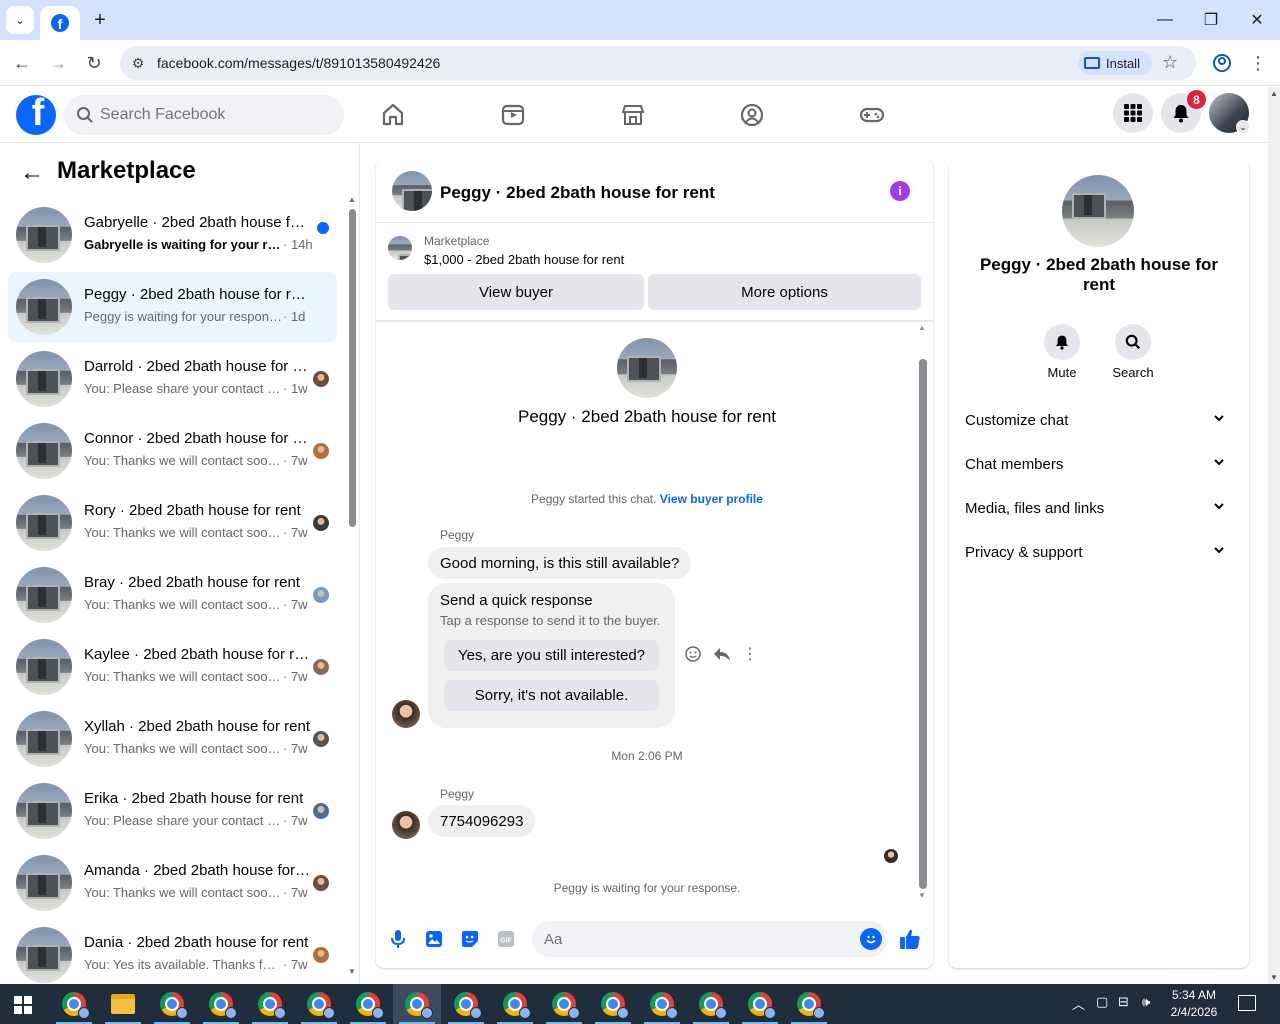  I want to click on list-scroll-thumb, so click(352, 368).